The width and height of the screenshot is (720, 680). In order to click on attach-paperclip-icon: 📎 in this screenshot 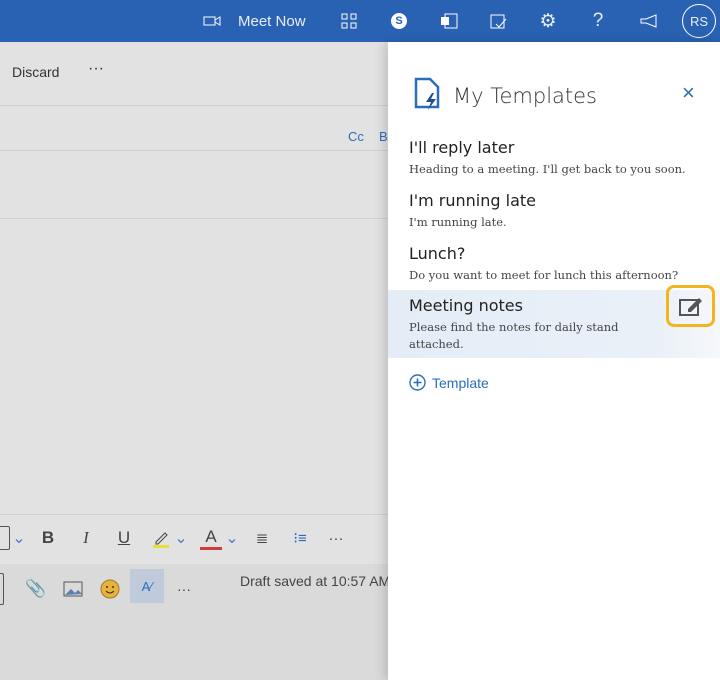, I will do `click(35, 589)`.